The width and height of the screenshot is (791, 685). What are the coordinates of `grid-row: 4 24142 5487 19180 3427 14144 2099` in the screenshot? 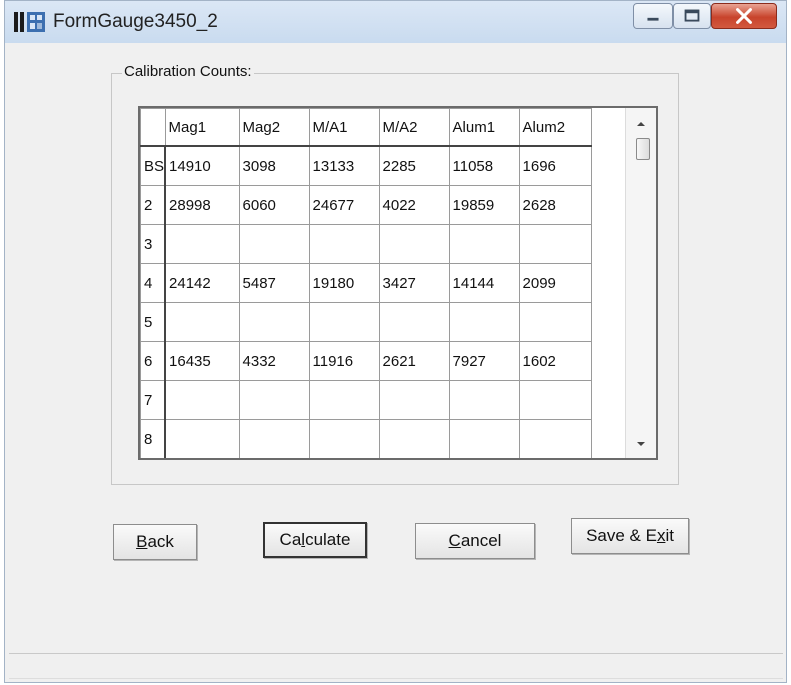 It's located at (366, 283).